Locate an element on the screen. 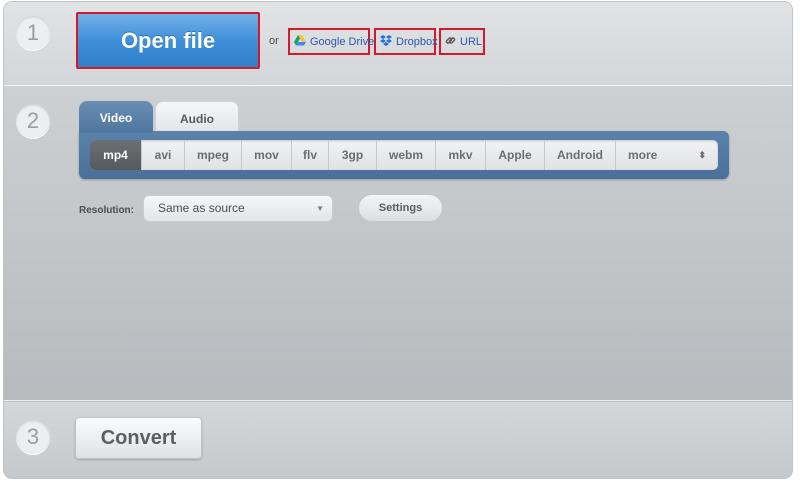 Image resolution: width=800 pixels, height=482 pixels. url-label: URL is located at coordinates (471, 41).